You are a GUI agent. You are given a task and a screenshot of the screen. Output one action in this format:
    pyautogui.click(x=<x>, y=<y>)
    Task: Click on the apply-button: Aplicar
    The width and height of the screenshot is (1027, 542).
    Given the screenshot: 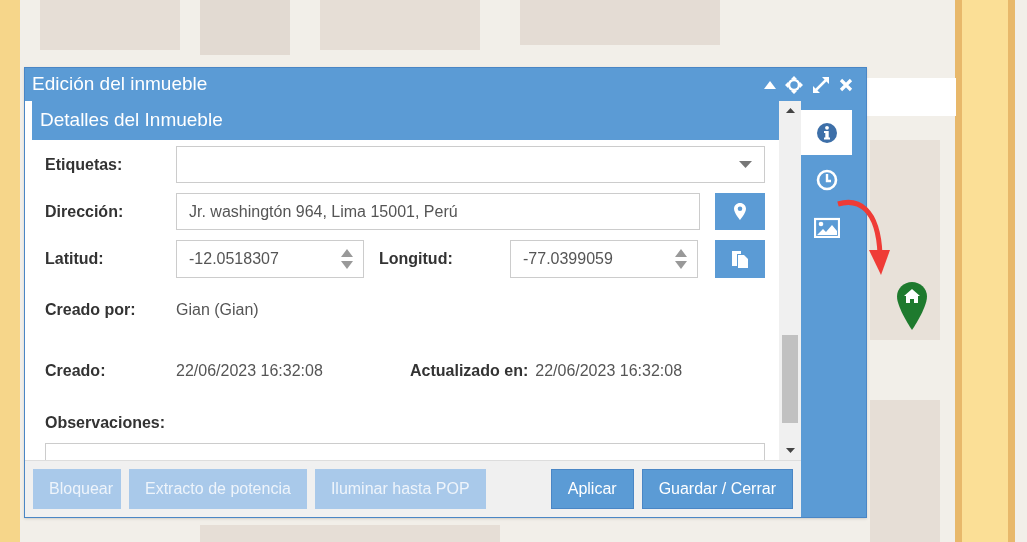 What is the action you would take?
    pyautogui.click(x=592, y=489)
    